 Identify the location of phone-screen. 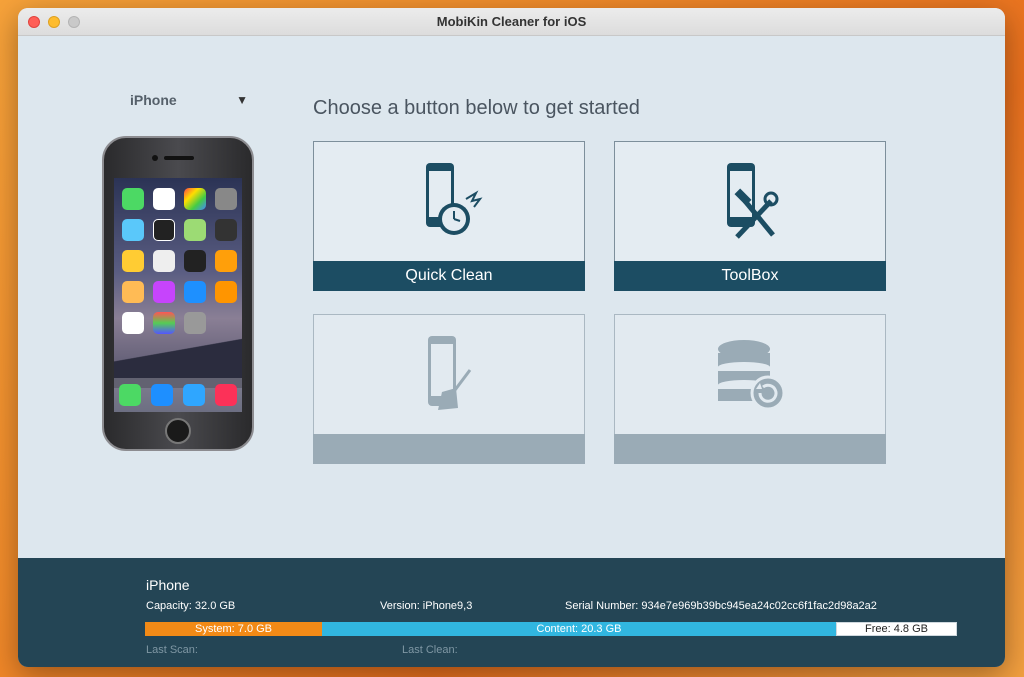
(178, 295).